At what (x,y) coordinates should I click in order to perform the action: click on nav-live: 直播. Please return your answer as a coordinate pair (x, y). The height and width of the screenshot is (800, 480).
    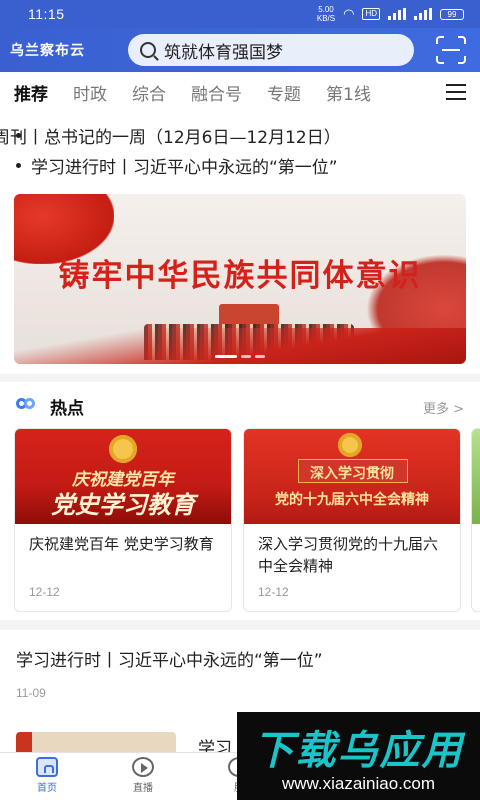
    Looking at the image, I should click on (143, 775).